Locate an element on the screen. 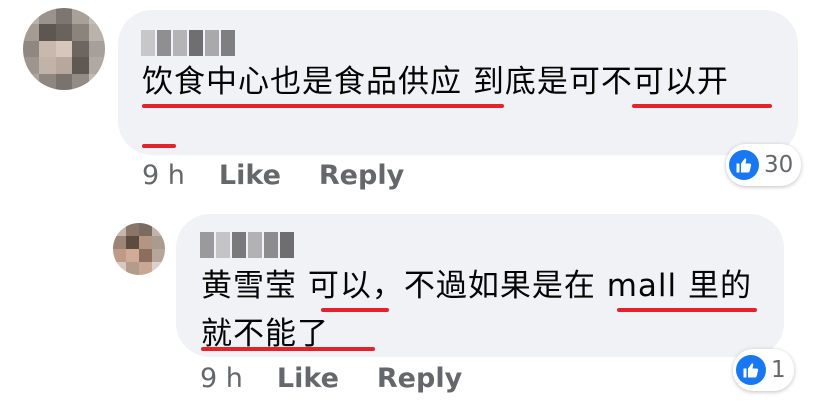 This screenshot has width=828, height=406. reaction-count: 30 is located at coordinates (779, 165).